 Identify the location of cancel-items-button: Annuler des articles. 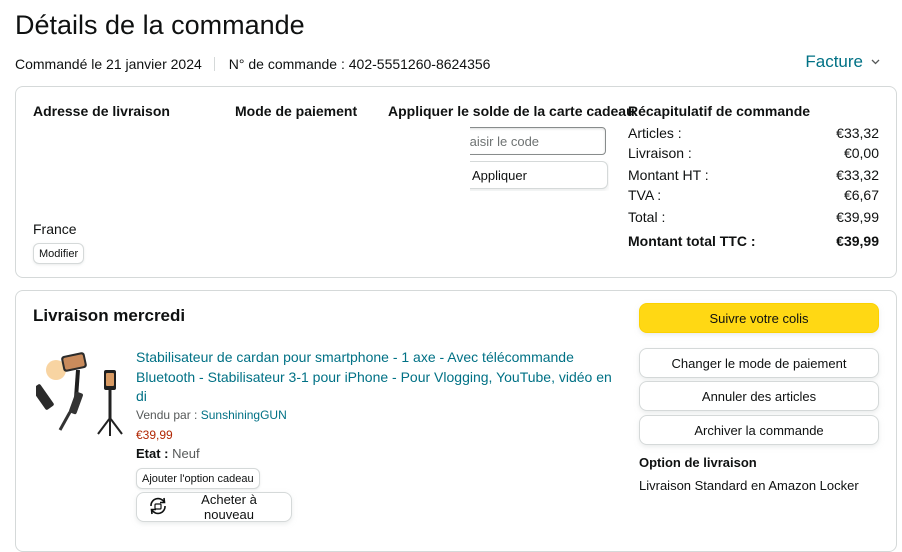
(759, 396).